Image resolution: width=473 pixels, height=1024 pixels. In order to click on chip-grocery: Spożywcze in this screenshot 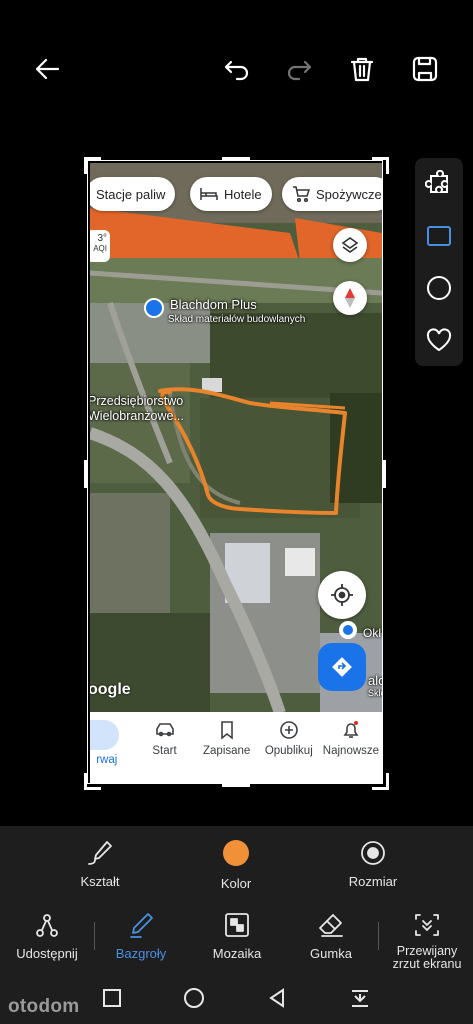, I will do `click(332, 194)`.